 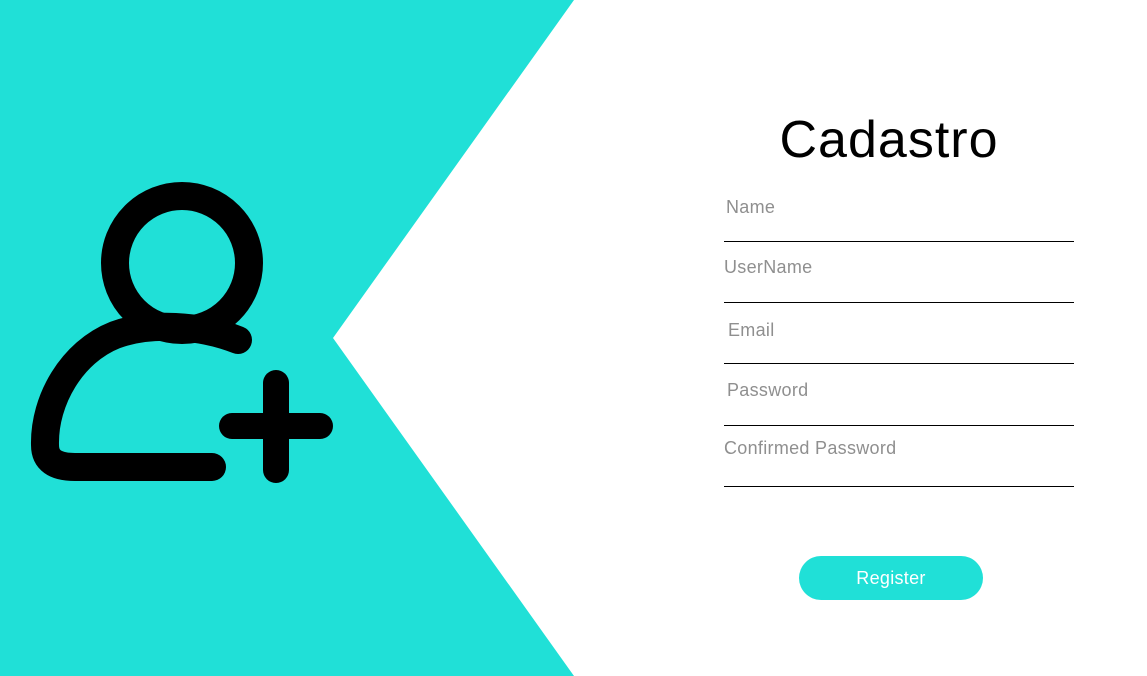 What do you see at coordinates (899, 463) in the screenshot?
I see `confirm-password-input` at bounding box center [899, 463].